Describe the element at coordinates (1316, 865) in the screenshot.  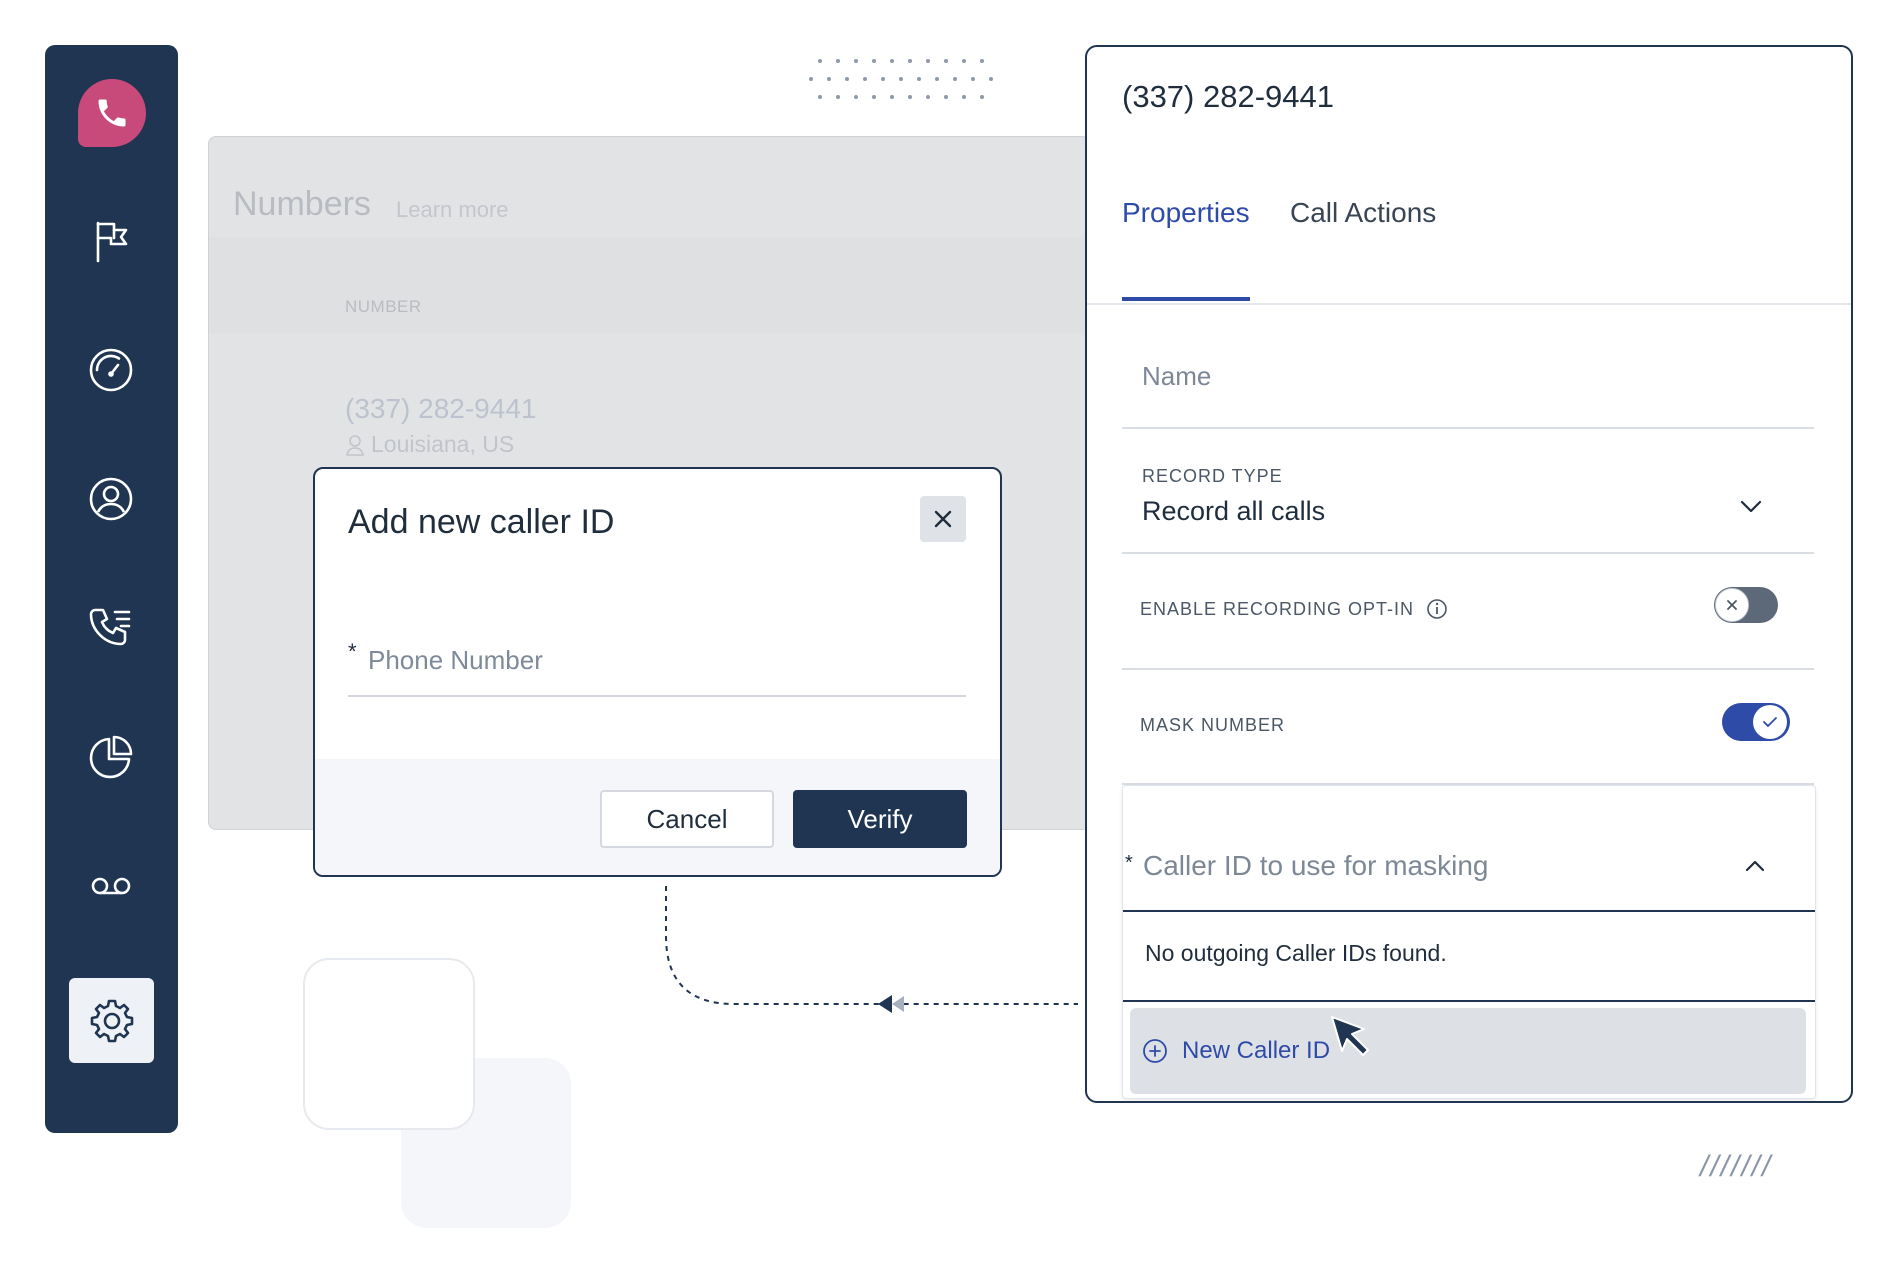
I see `caller-id-placeholder: Caller ID to use for masking` at that location.